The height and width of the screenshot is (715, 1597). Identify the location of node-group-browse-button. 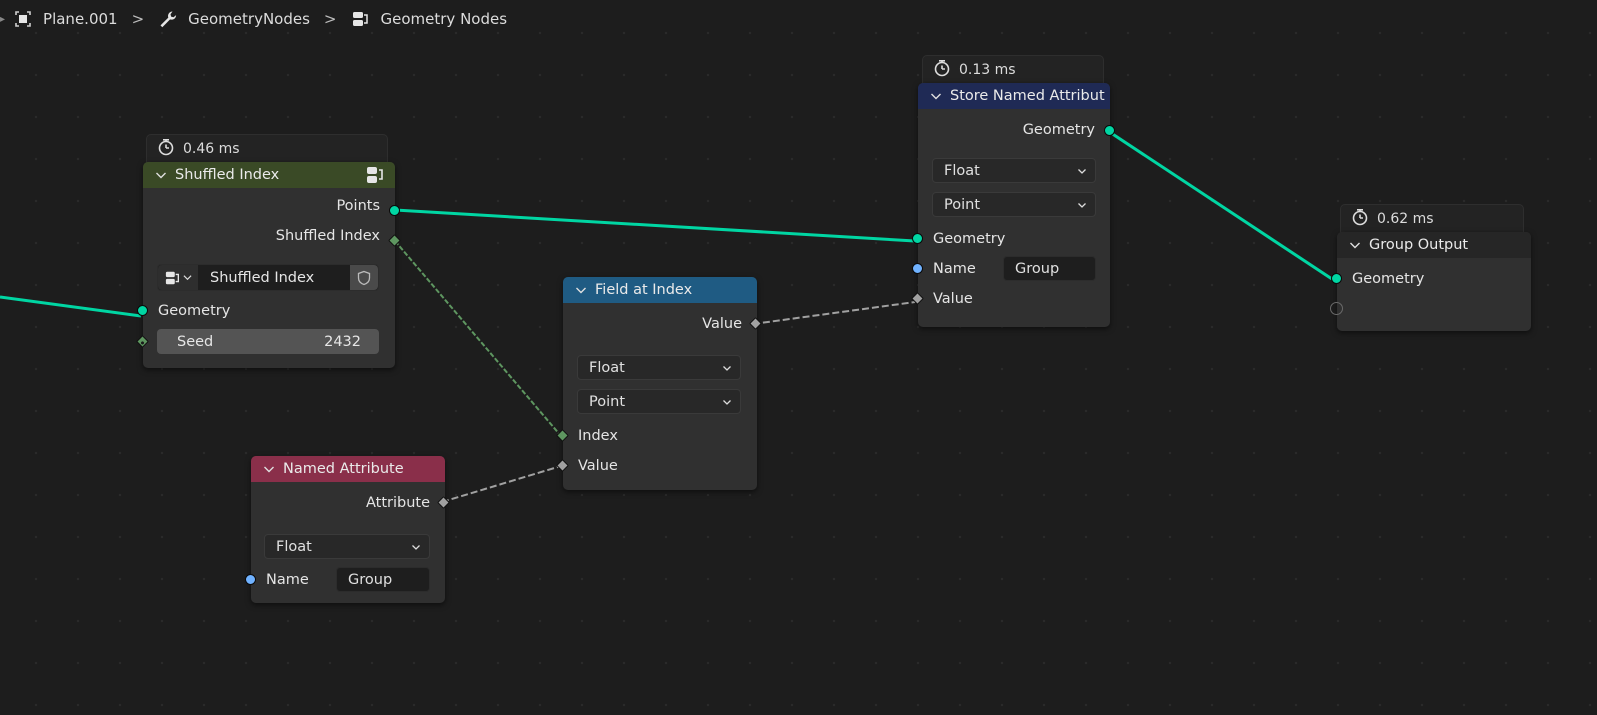
(178, 277).